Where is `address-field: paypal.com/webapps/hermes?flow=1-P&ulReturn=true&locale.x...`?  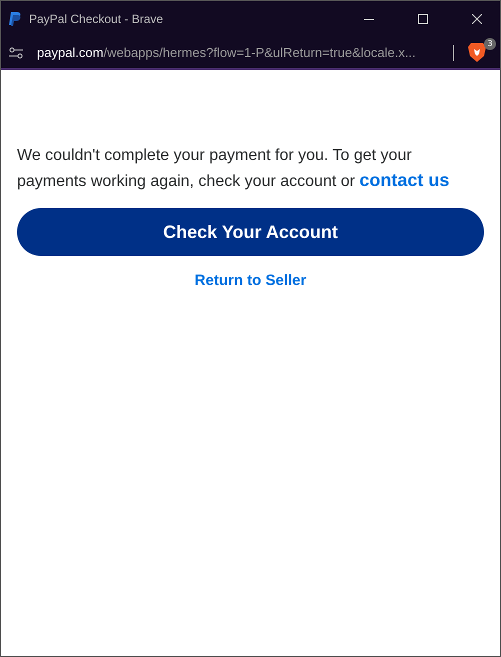
address-field: paypal.com/webapps/hermes?flow=1-P&ulReturn=true&locale.x... is located at coordinates (238, 52).